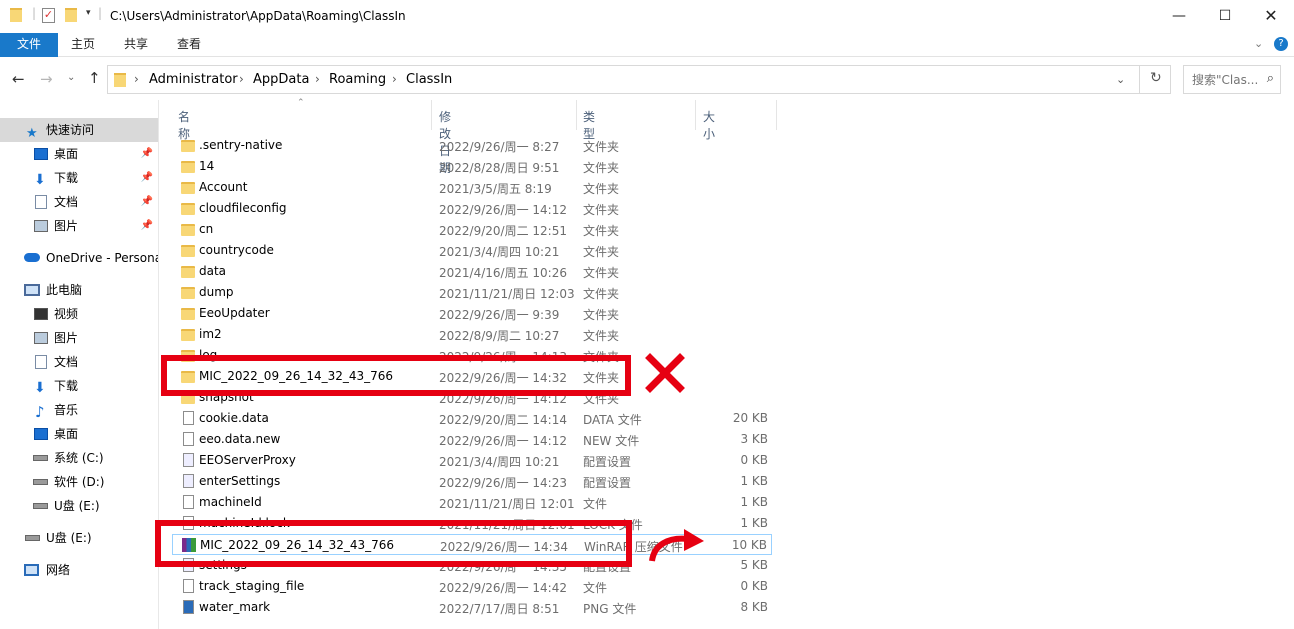 This screenshot has height=629, width=1294. I want to click on sidebar-item-documents: 文档 📌, so click(79, 202).